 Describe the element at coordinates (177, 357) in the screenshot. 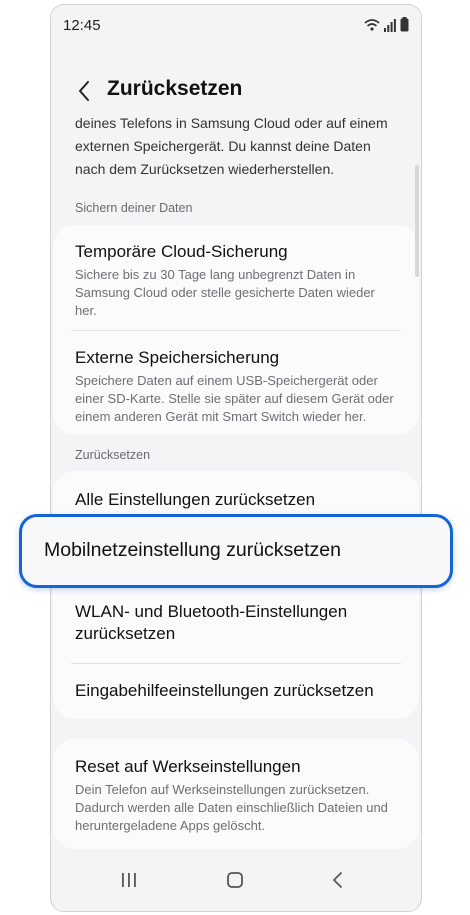

I see `item-title: Externe Speichersicherung` at that location.